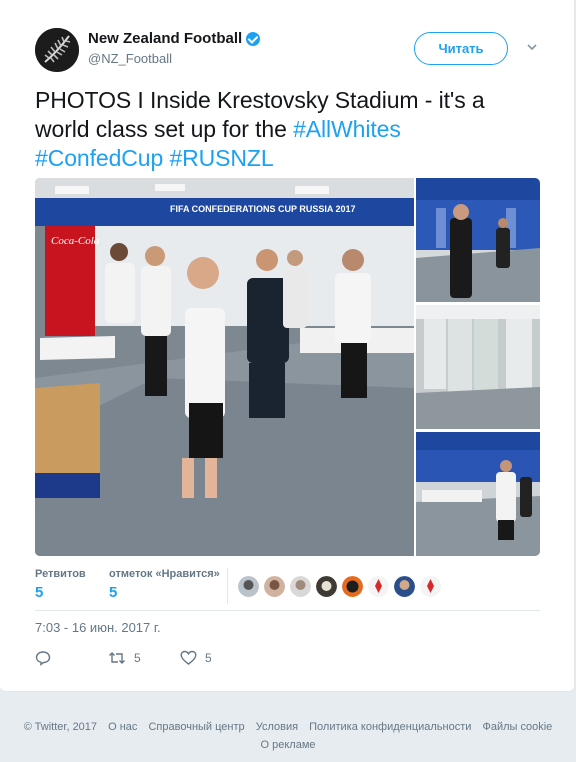 This screenshot has height=762, width=576. I want to click on follow-button: Читать, so click(461, 48).